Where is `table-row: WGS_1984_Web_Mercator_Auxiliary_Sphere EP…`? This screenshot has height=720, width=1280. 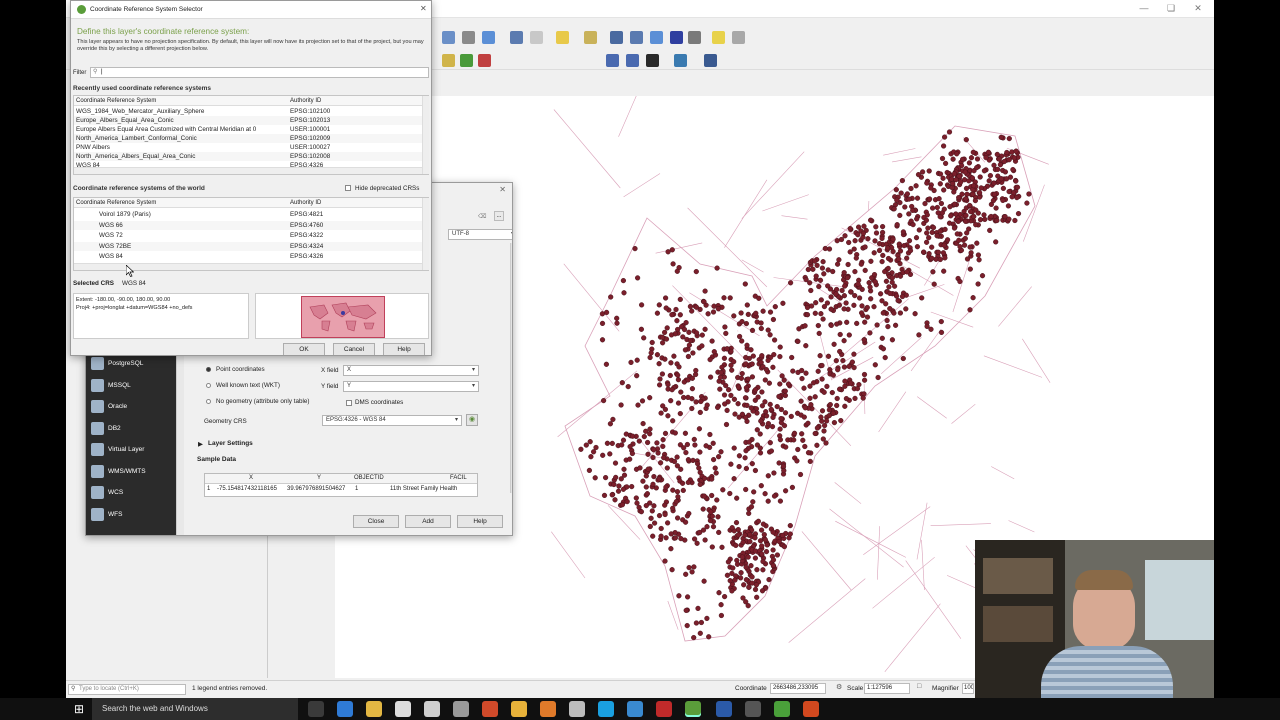
table-row: WGS_1984_Web_Mercator_Auxiliary_Sphere EP… is located at coordinates (248, 111).